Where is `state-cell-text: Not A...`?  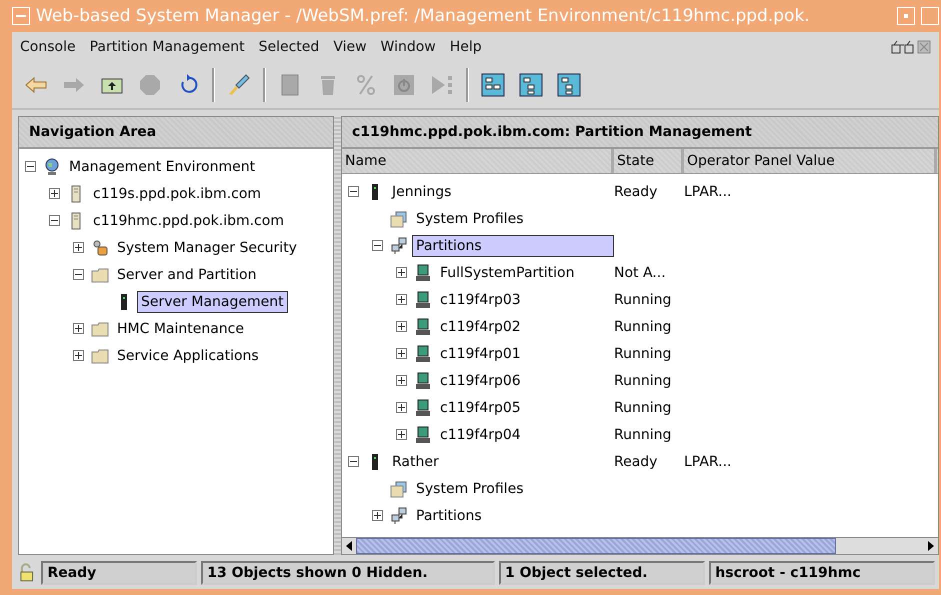 state-cell-text: Not A... is located at coordinates (640, 272).